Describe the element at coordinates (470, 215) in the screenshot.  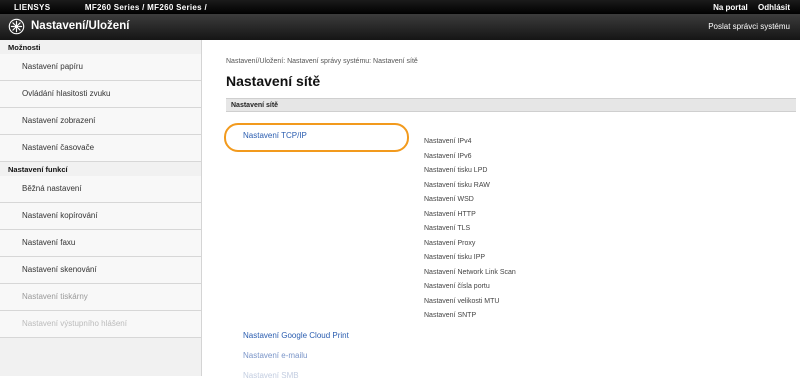
I see `sublink-http: Nastavení HTTP` at that location.